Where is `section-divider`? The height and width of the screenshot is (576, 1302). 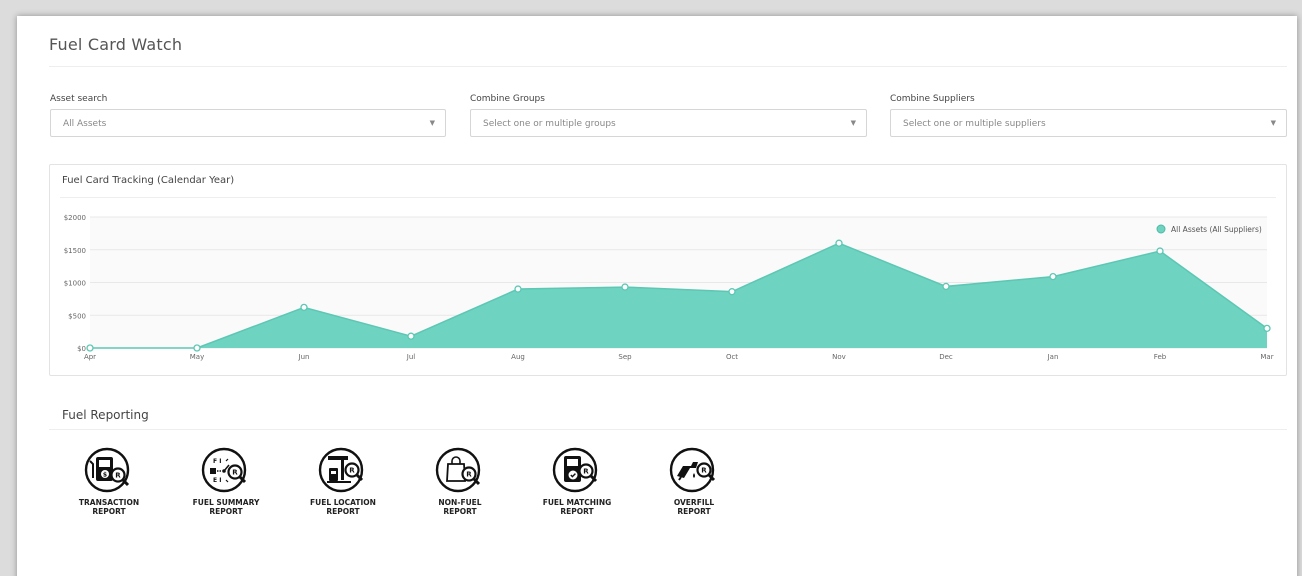
section-divider is located at coordinates (668, 429).